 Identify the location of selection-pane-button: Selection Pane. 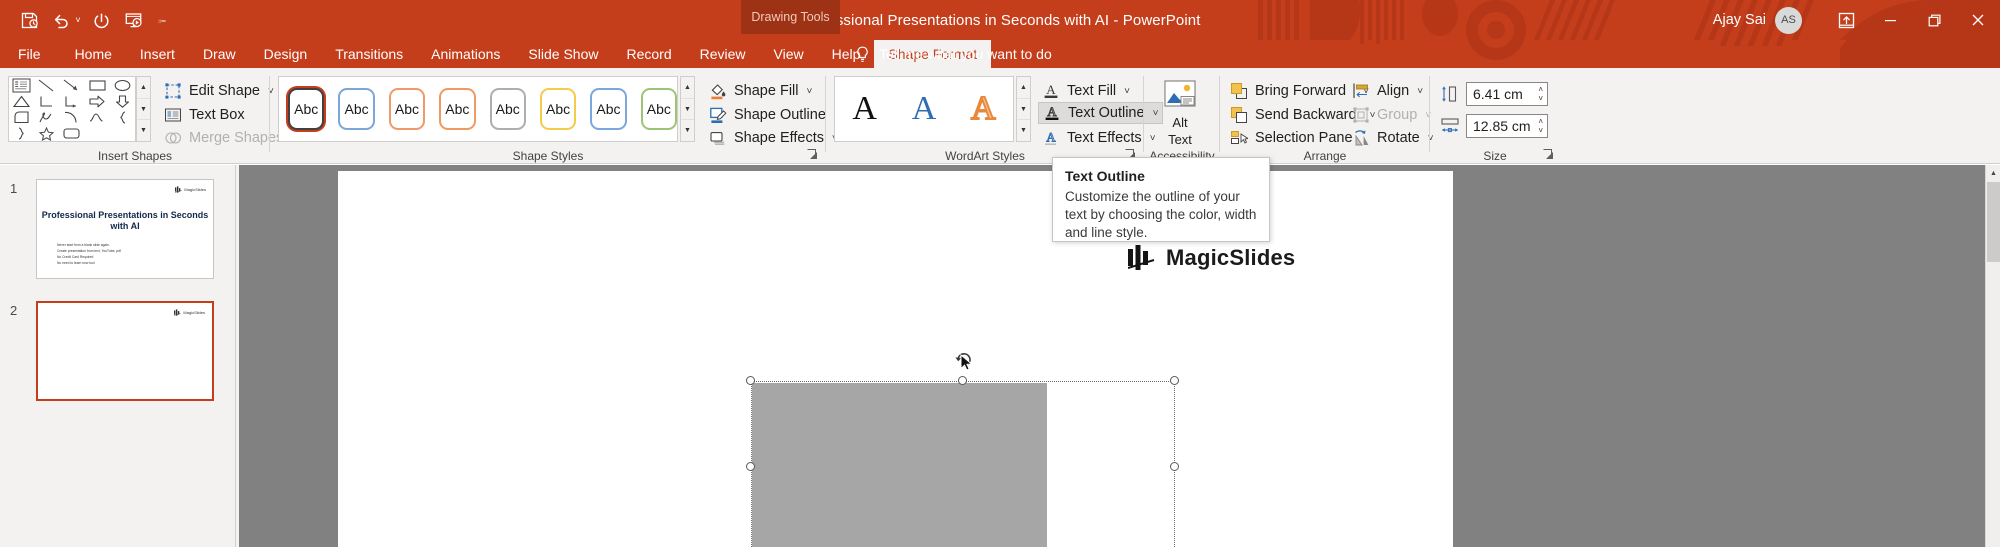
(1291, 138).